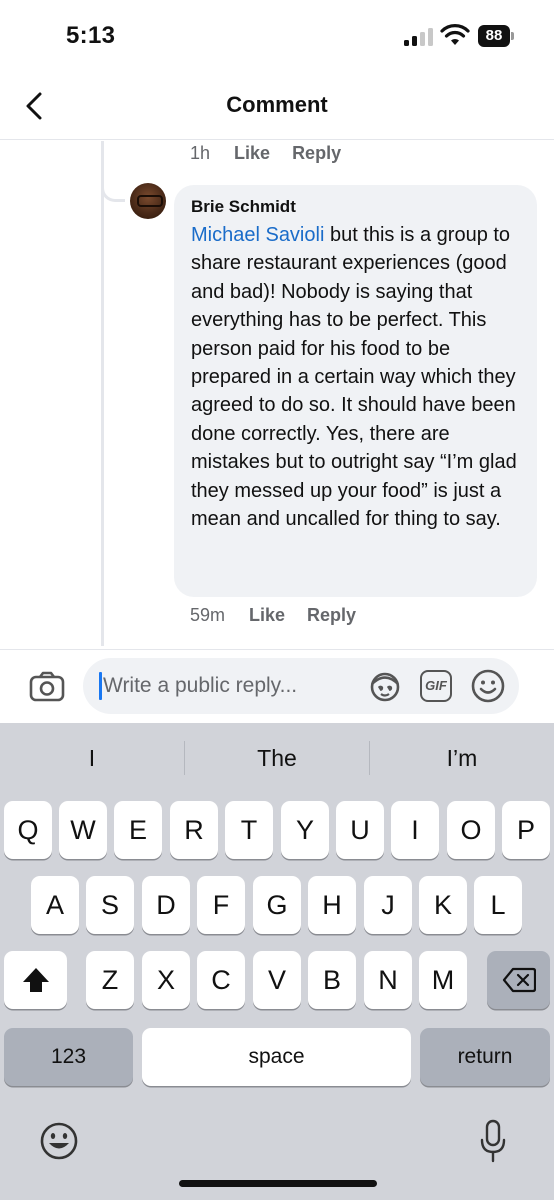 This screenshot has width=554, height=1200. Describe the element at coordinates (498, 905) in the screenshot. I see `key-l: L` at that location.